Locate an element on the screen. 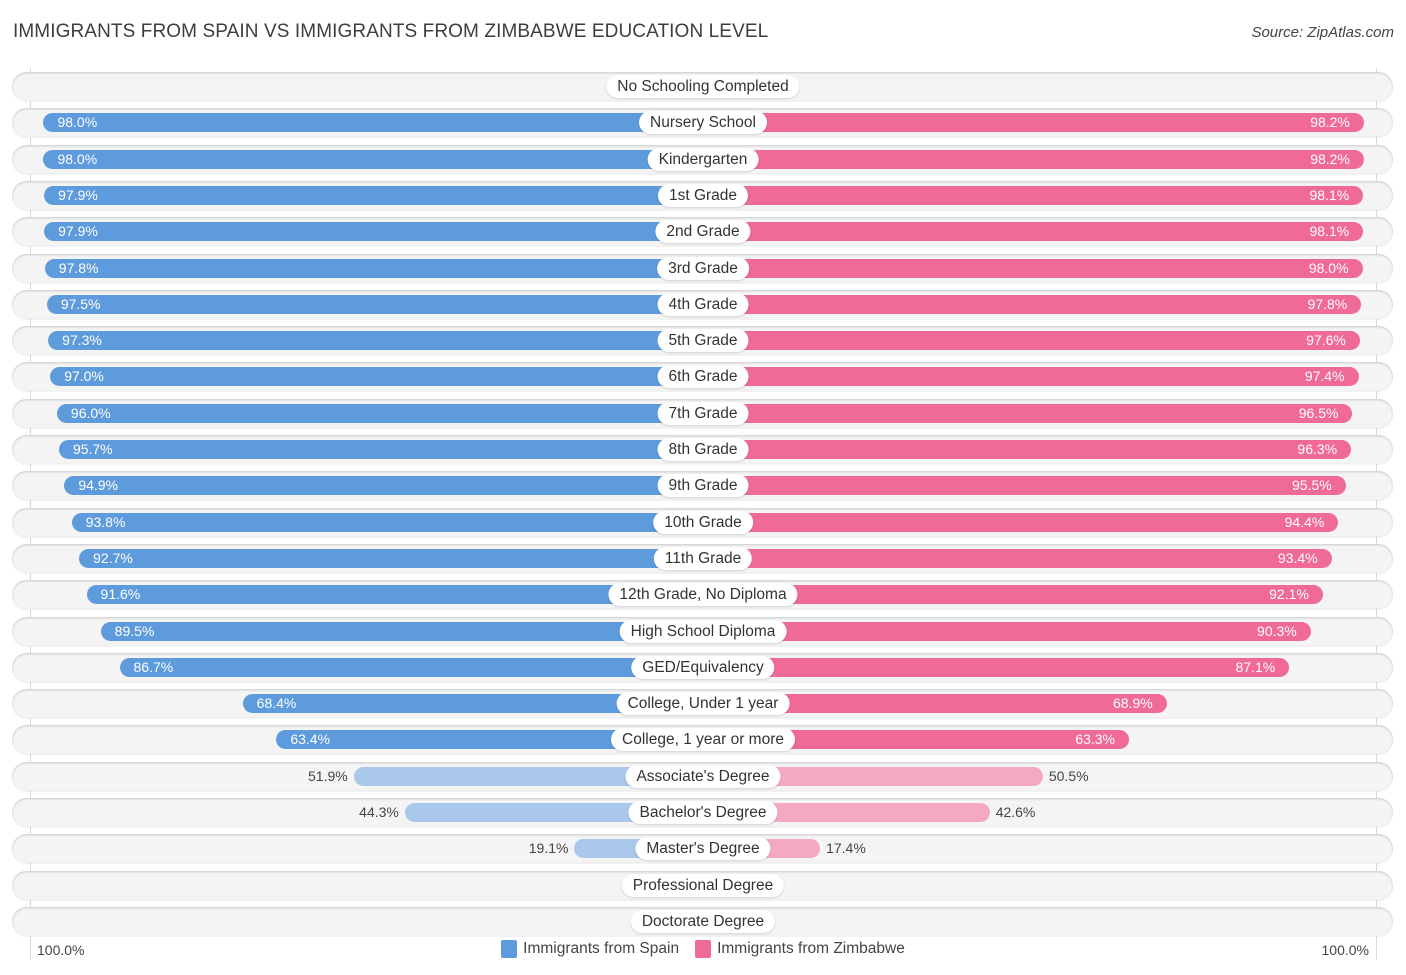  value-label-spain: 63.4% is located at coordinates (310, 739).